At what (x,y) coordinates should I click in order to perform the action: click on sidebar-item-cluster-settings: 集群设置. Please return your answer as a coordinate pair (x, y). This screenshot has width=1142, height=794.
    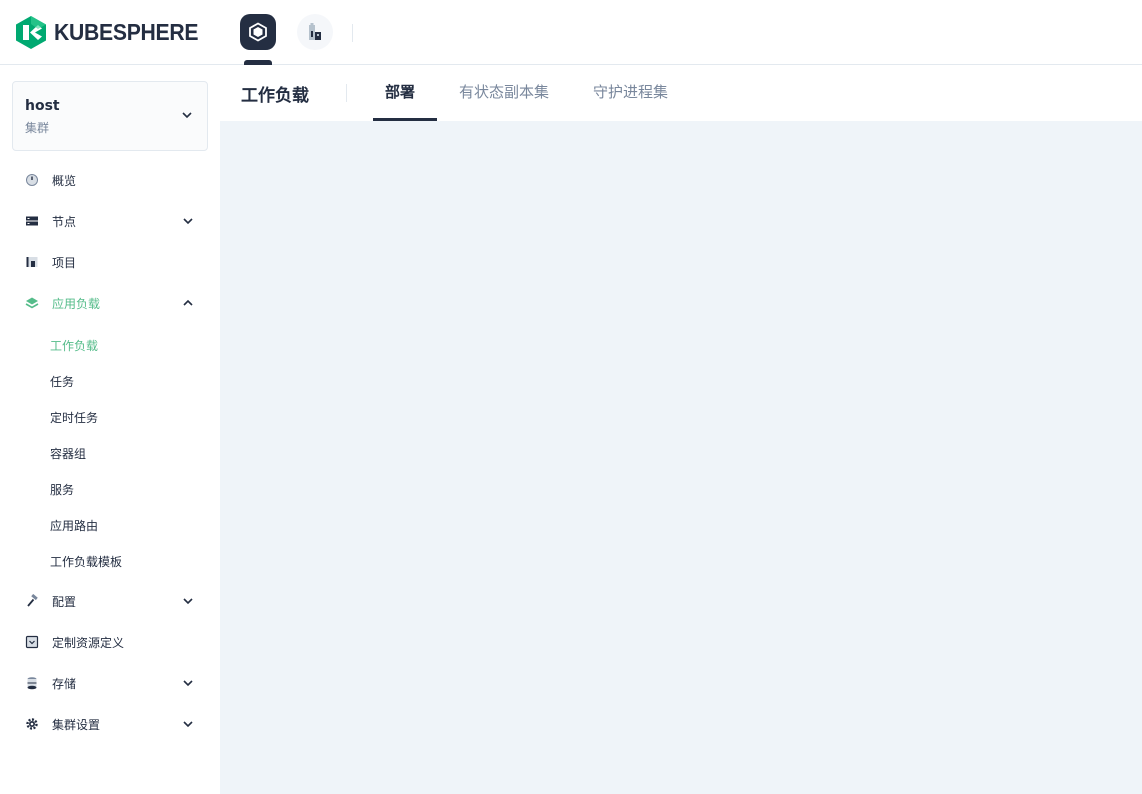
    Looking at the image, I should click on (110, 724).